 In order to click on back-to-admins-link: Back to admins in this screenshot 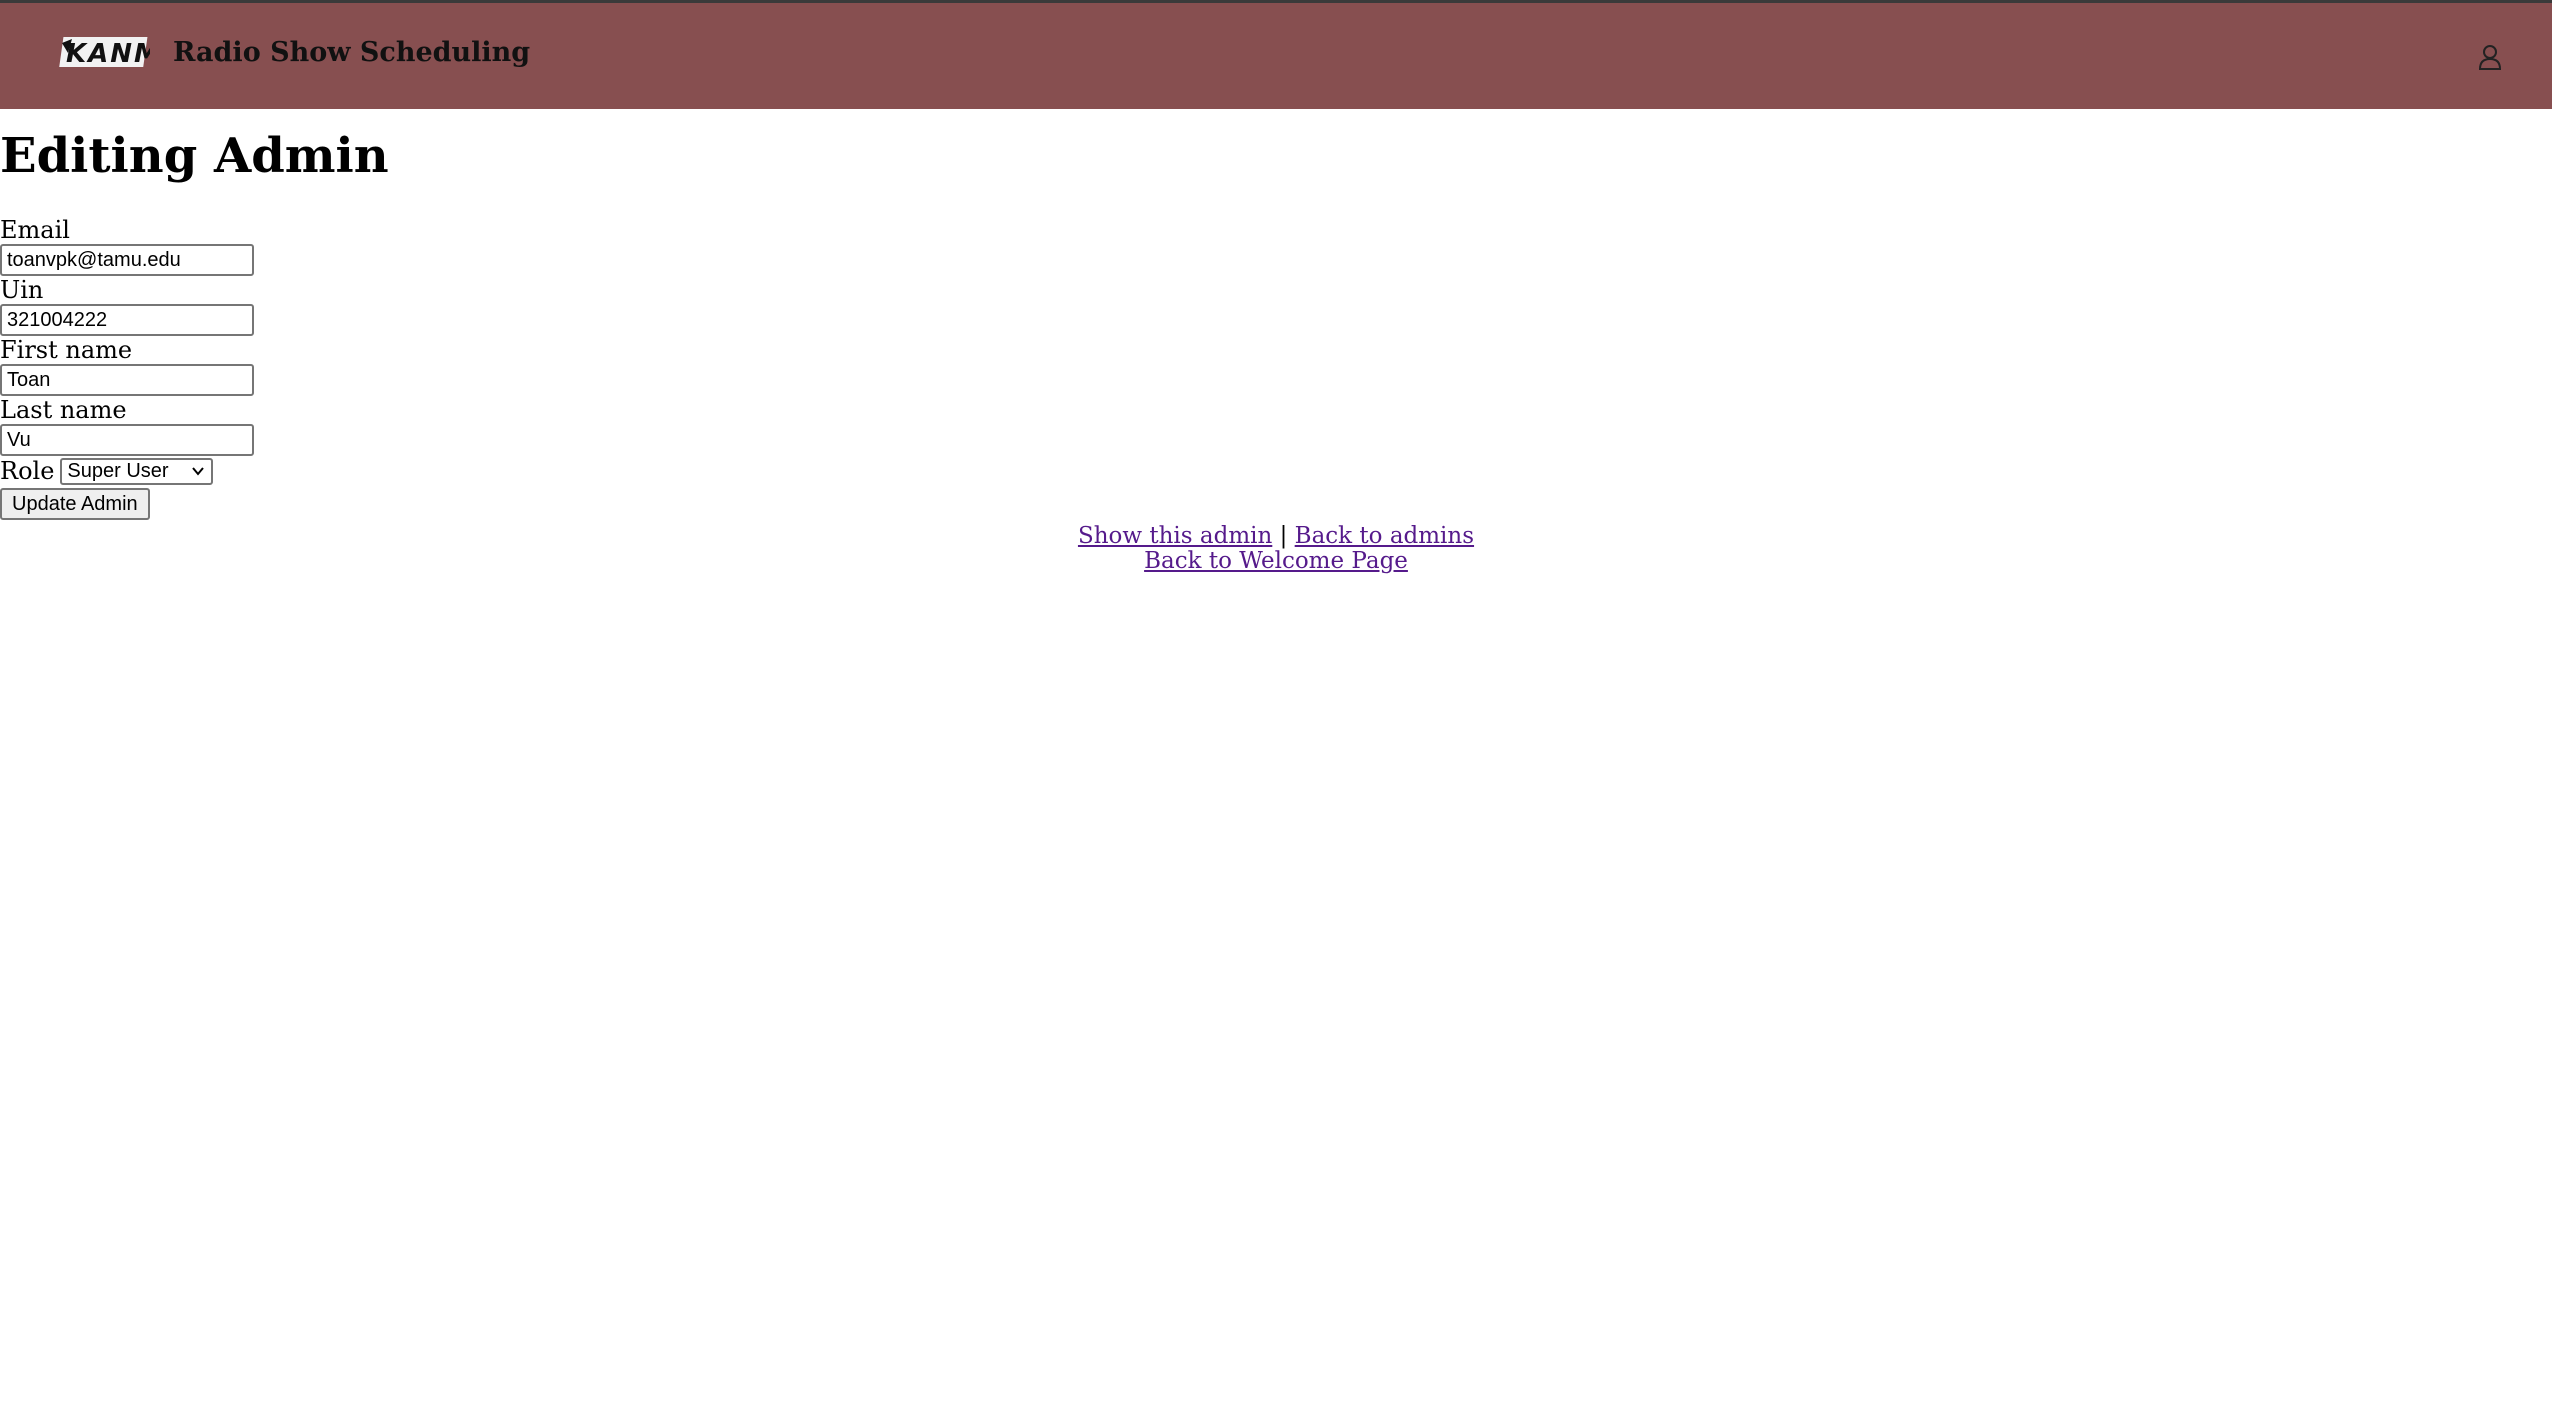, I will do `click(1384, 536)`.